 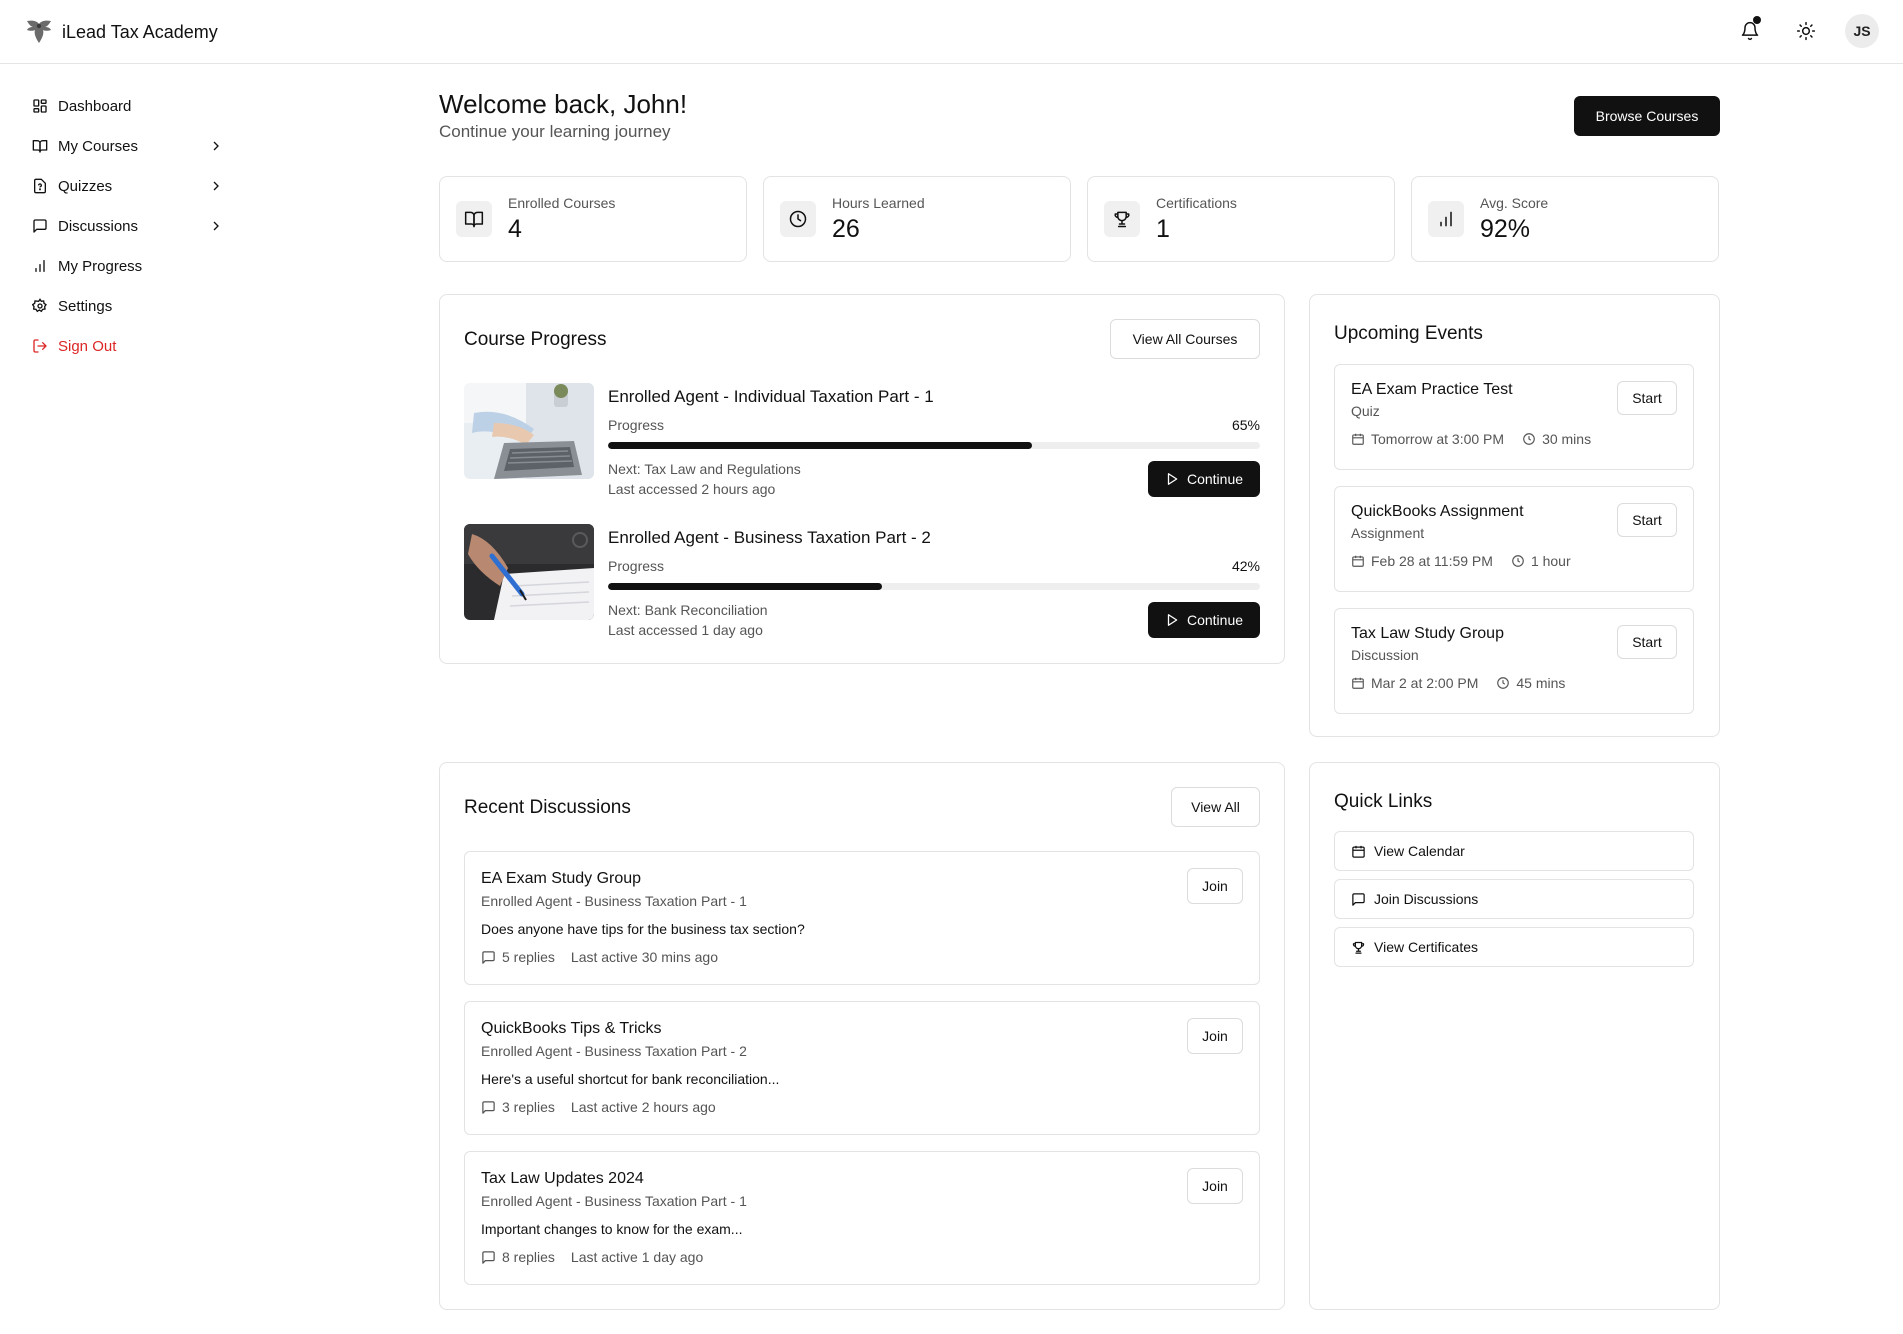 What do you see at coordinates (529, 572) in the screenshot?
I see `course-thumbnail-writing` at bounding box center [529, 572].